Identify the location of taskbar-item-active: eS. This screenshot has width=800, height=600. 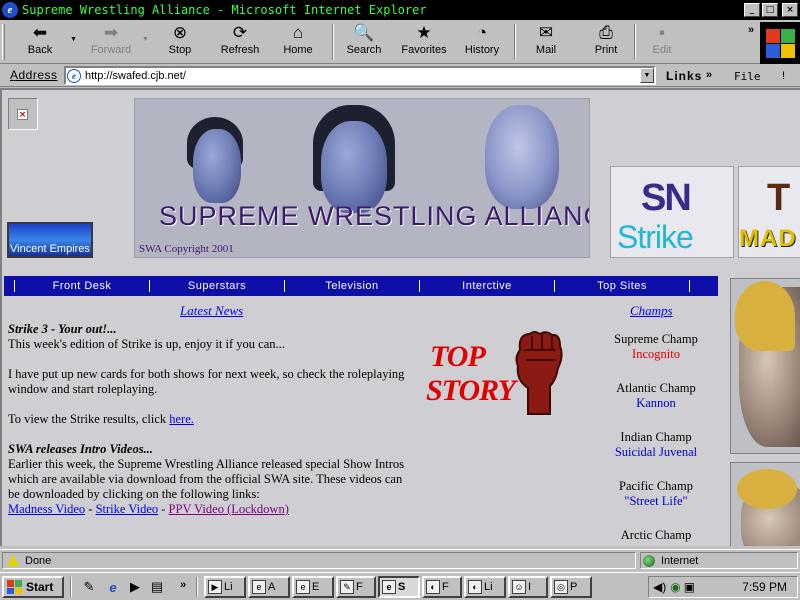
(399, 587).